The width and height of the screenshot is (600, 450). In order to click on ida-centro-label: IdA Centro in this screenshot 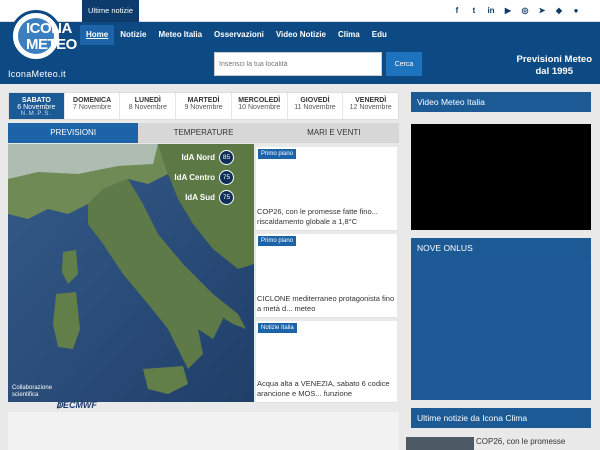, I will do `click(194, 177)`.